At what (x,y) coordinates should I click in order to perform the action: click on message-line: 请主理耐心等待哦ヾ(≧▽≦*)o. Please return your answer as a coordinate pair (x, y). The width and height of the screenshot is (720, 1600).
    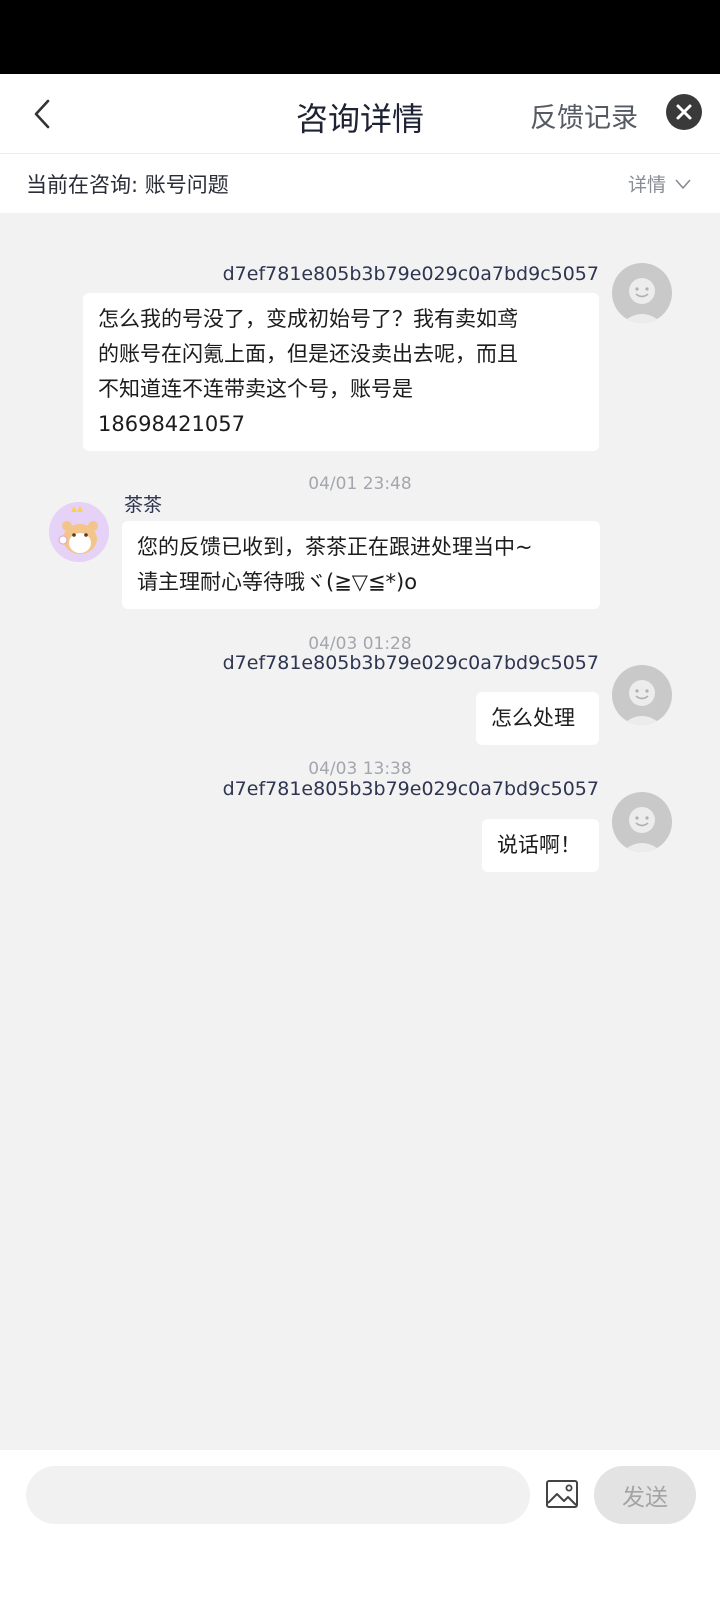
    Looking at the image, I should click on (277, 582).